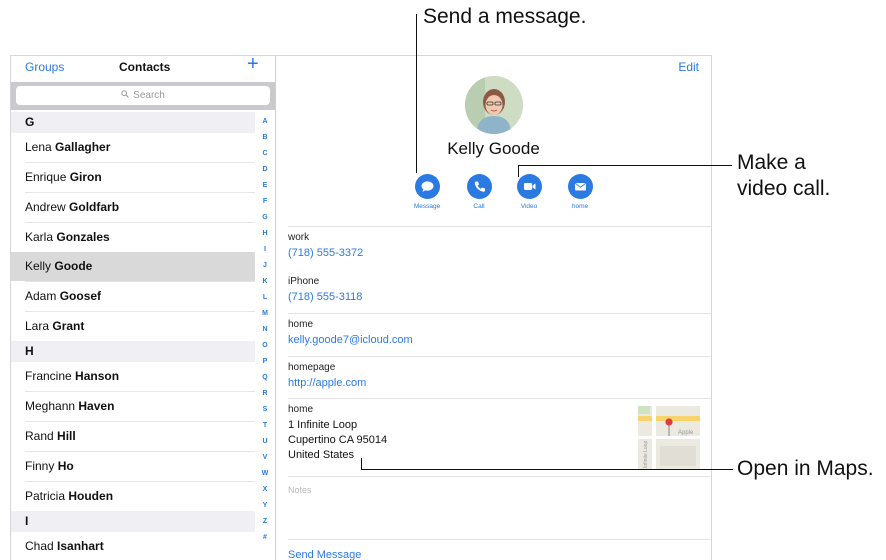 Image resolution: width=886 pixels, height=560 pixels. I want to click on index-letter: H, so click(265, 234).